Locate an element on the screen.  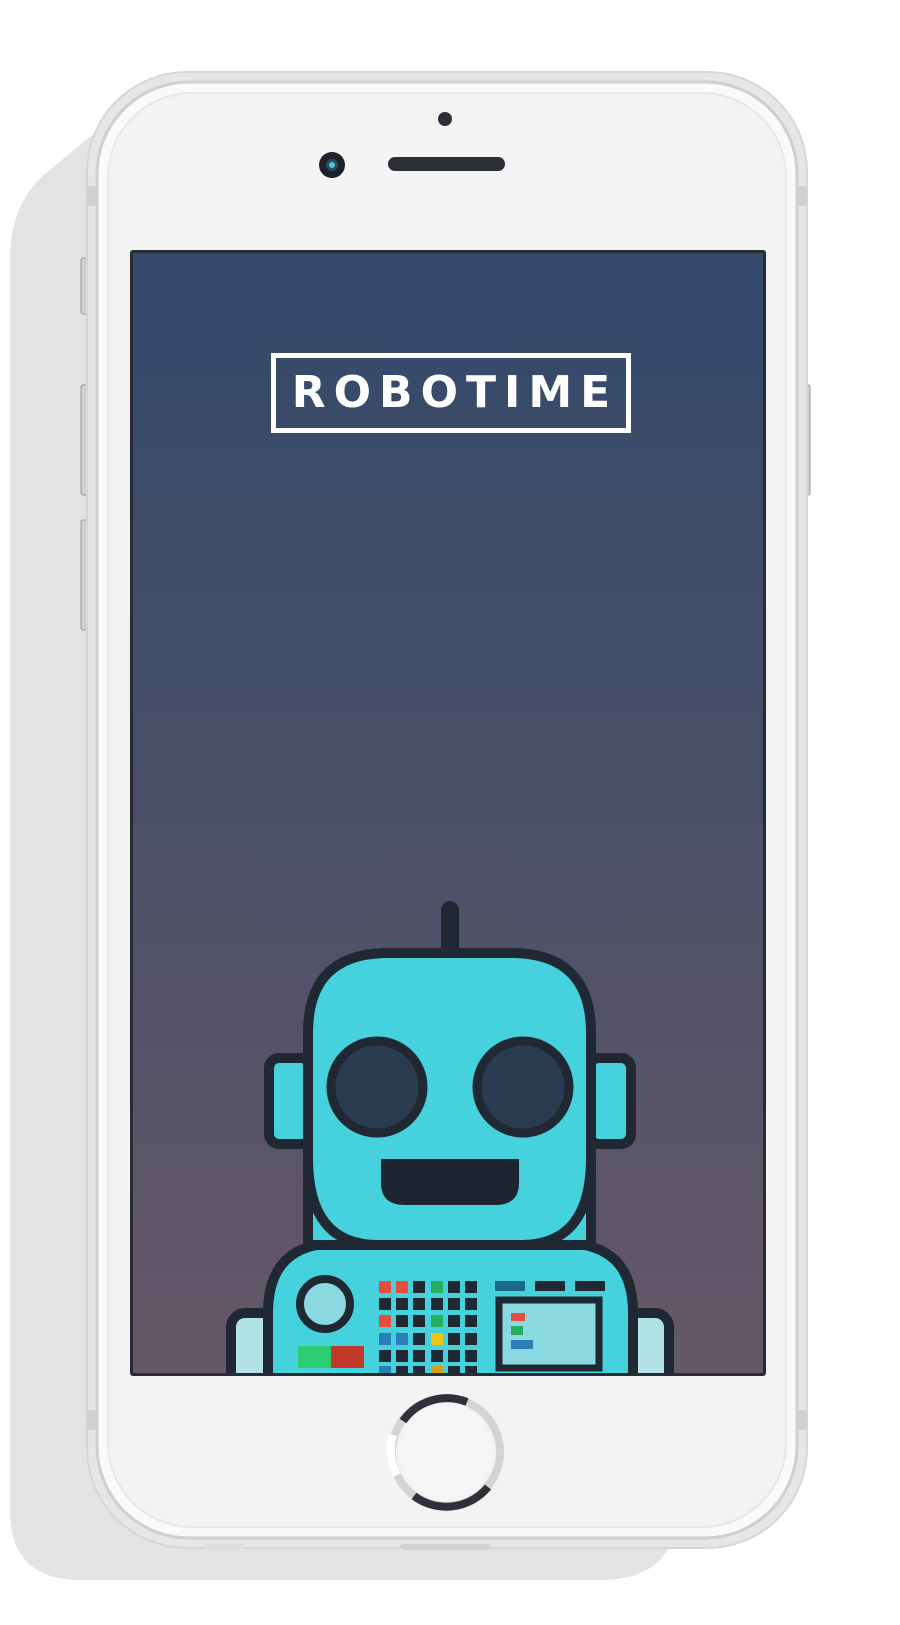
proximity-sensor is located at coordinates (445, 119).